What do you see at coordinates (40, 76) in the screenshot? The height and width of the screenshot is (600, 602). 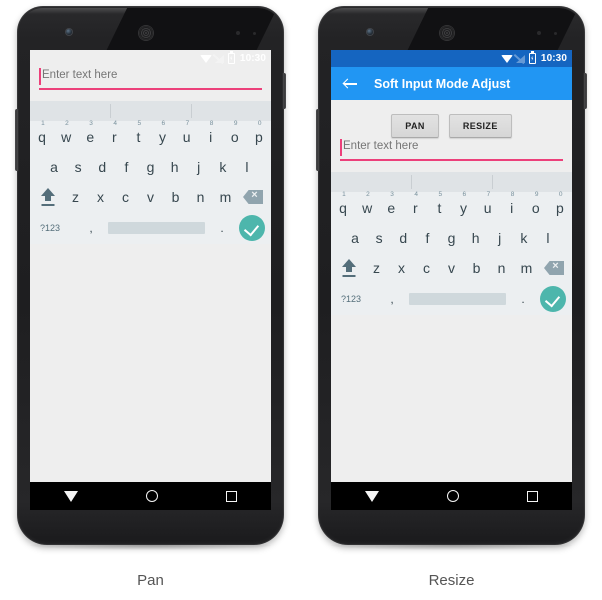 I see `text-cursor` at bounding box center [40, 76].